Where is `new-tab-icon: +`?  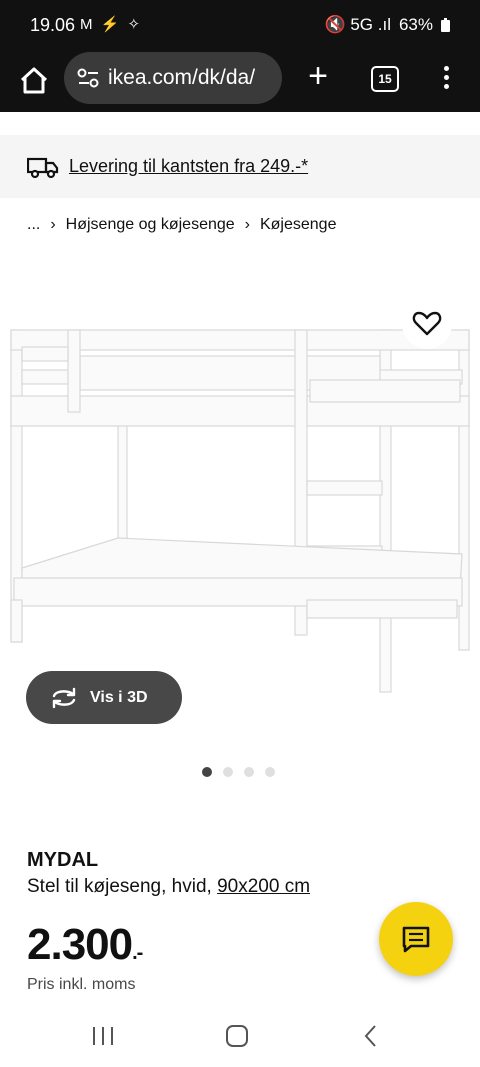
new-tab-icon: + is located at coordinates (318, 78).